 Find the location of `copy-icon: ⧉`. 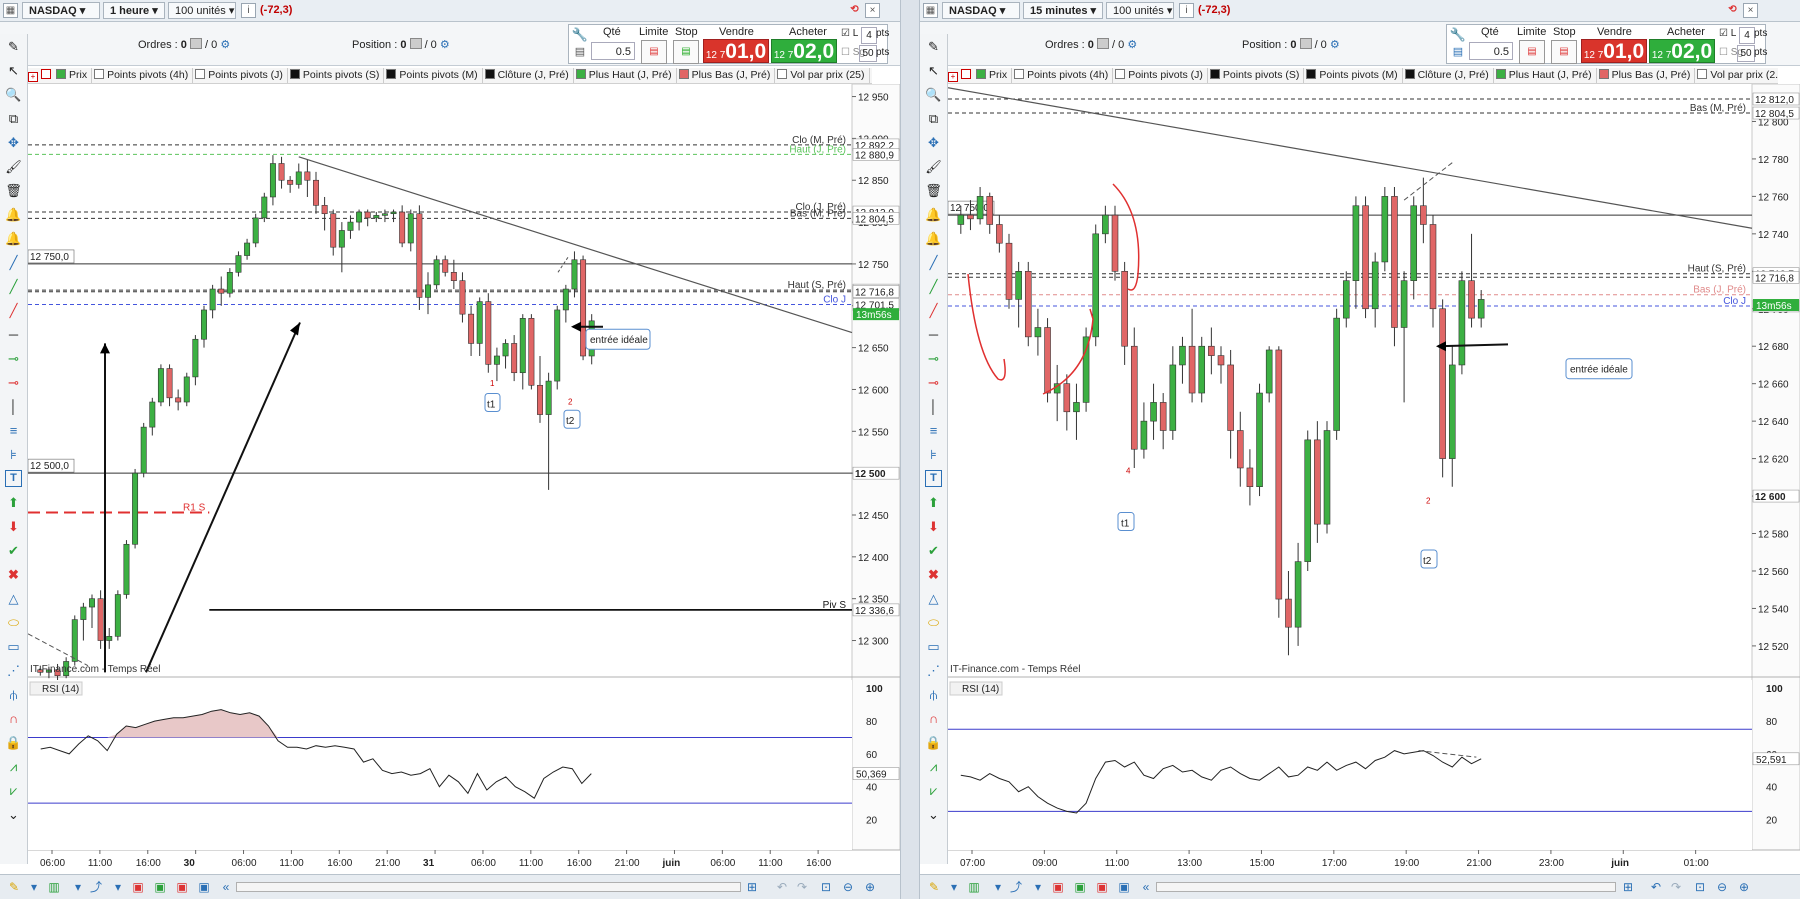

copy-icon: ⧉ is located at coordinates (13, 118).